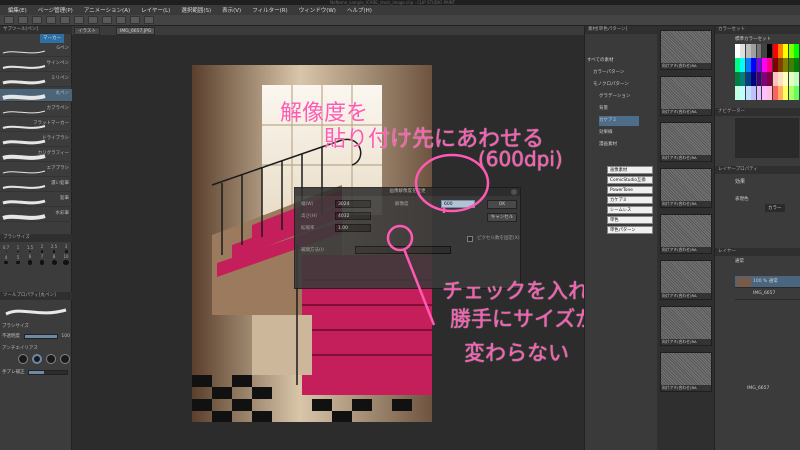  Describe the element at coordinates (36, 50) in the screenshot. I see `brush-item: Gペン` at that location.